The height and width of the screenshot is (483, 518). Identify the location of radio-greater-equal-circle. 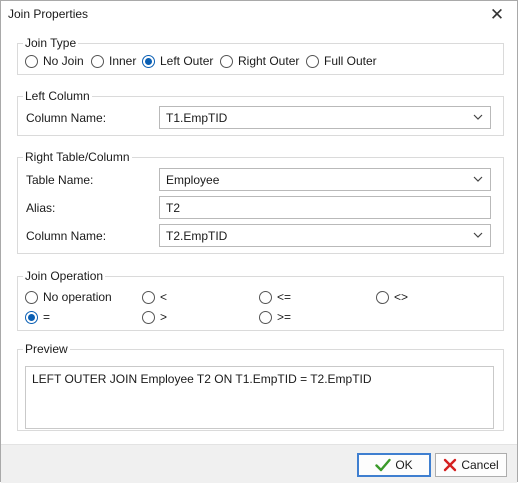
(265, 317).